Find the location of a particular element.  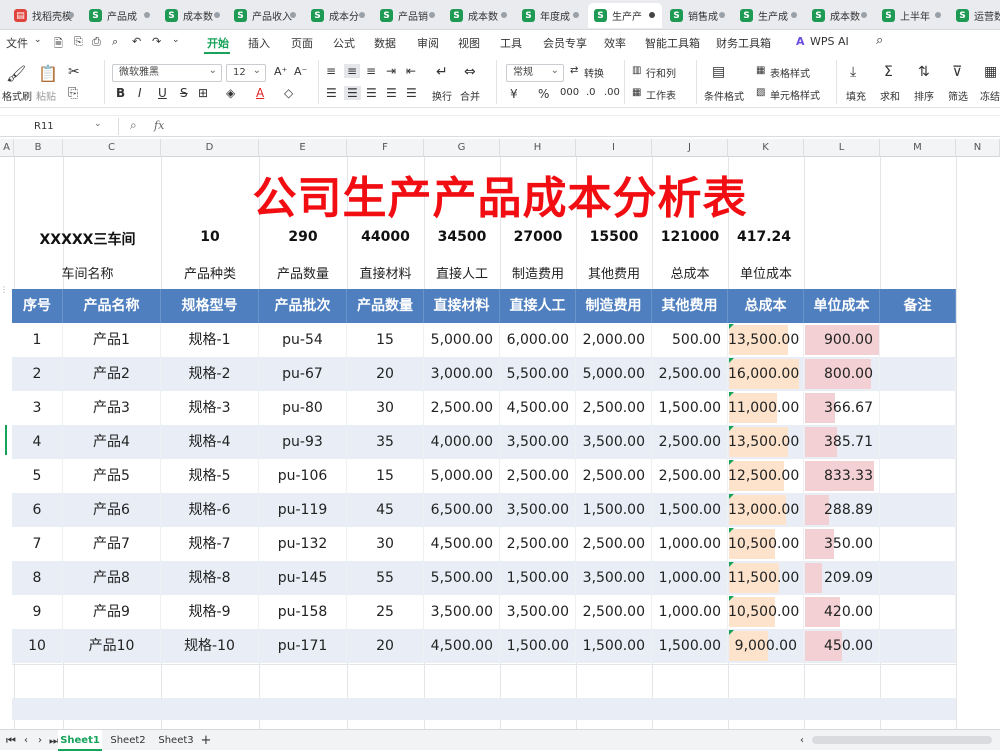

outdent-icon: ⇤ is located at coordinates (411, 71).